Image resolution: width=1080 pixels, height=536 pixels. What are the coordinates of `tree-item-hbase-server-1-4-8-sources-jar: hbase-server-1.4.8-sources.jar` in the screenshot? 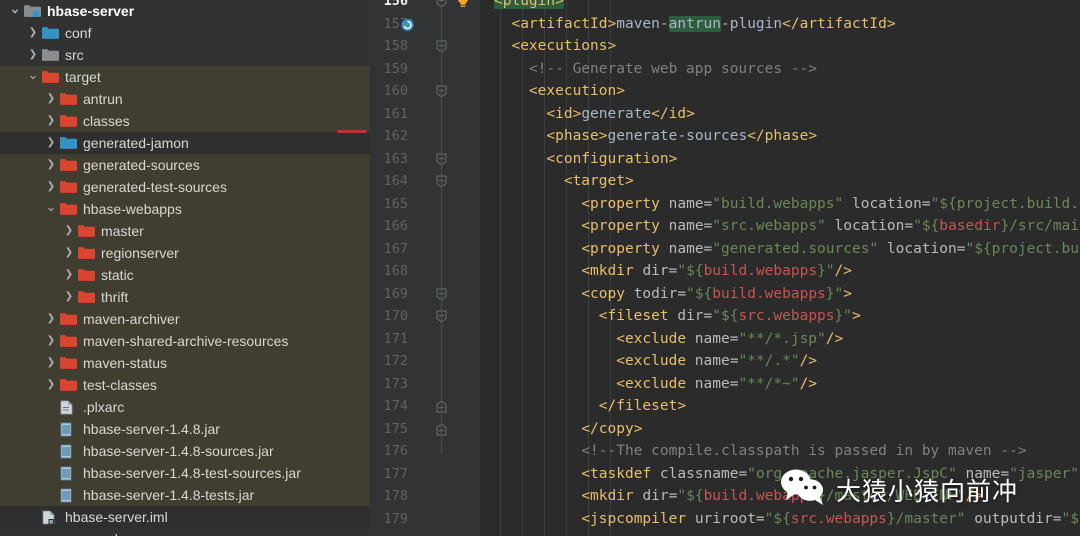 It's located at (185, 451).